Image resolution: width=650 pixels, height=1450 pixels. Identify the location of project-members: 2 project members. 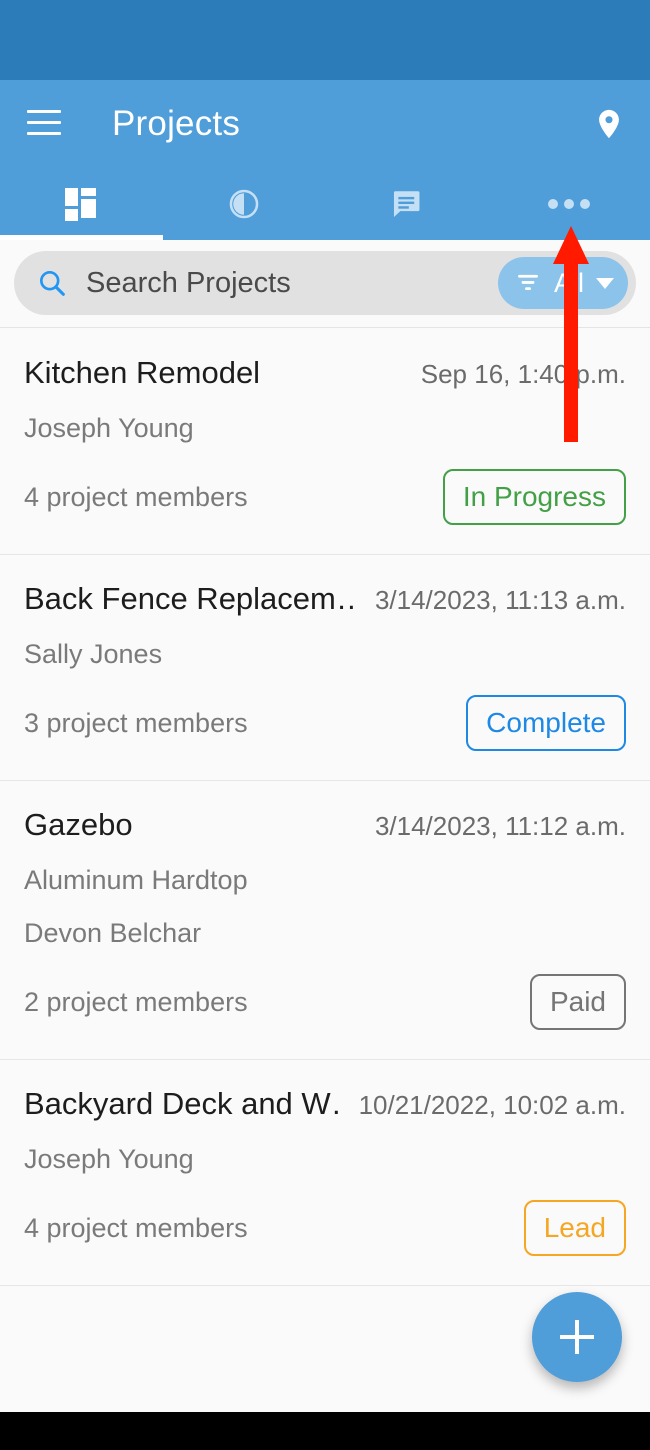
(136, 1001).